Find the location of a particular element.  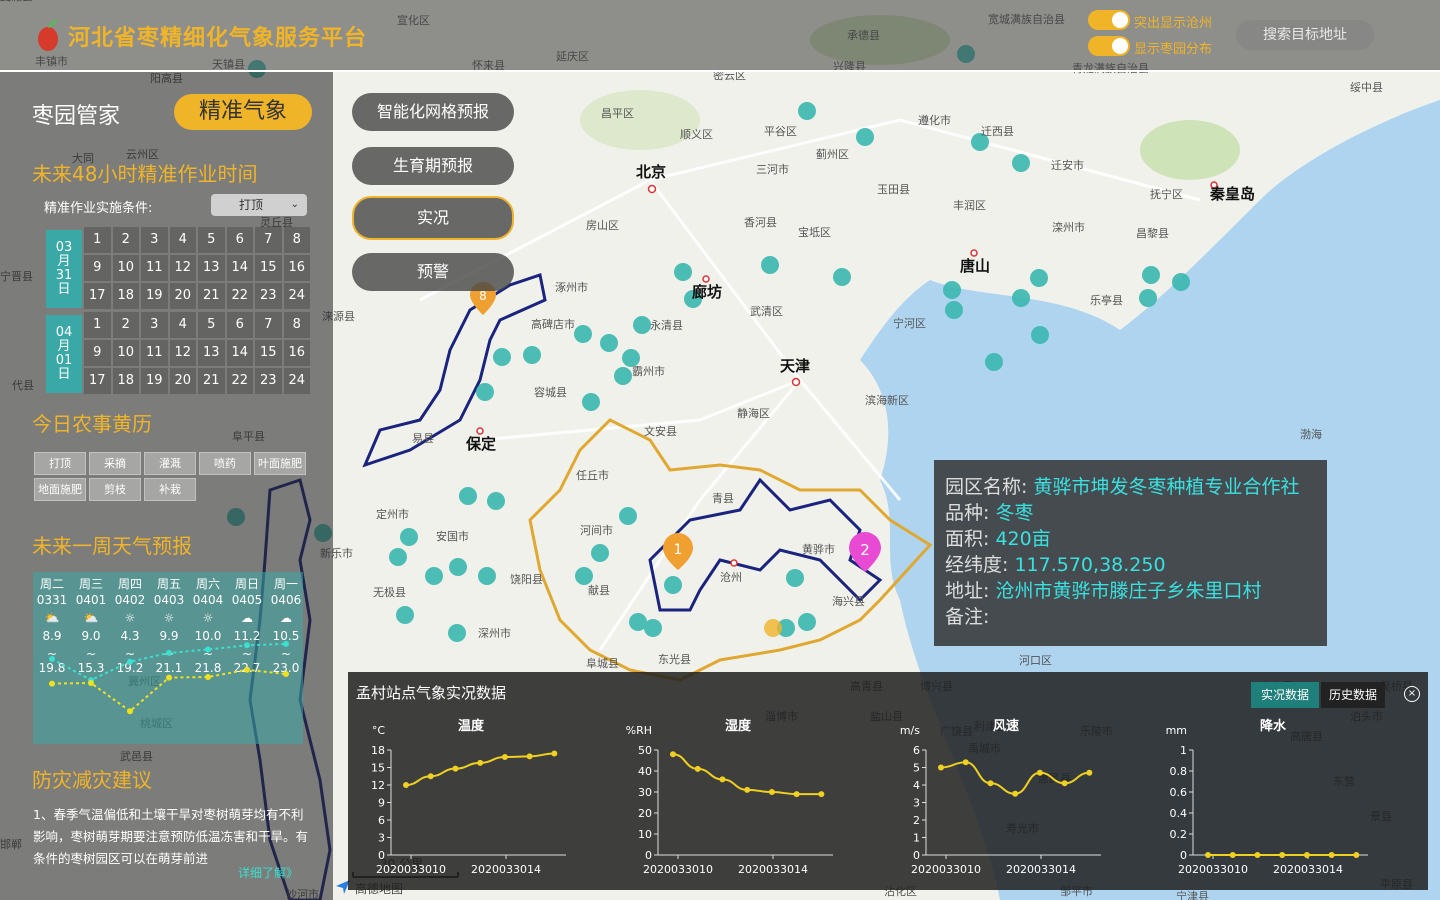

map-label: 渤海 is located at coordinates (1311, 434).